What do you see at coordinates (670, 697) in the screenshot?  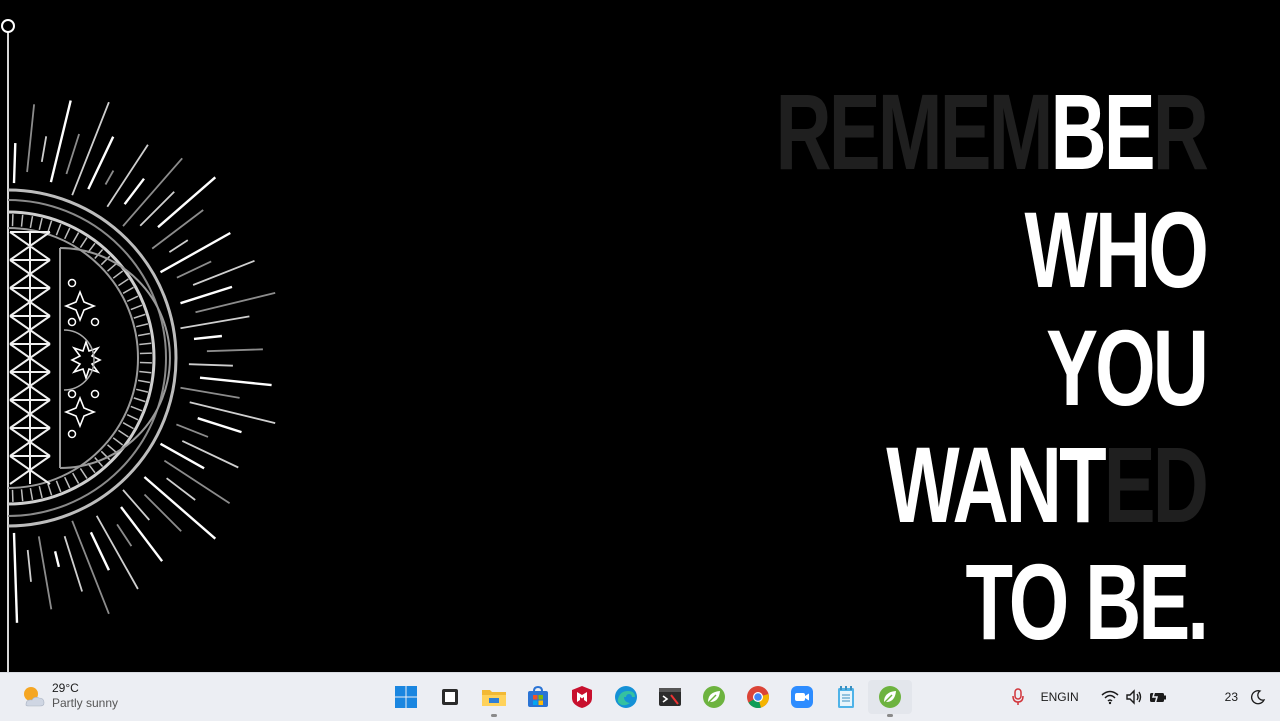 I see `terminal-button` at bounding box center [670, 697].